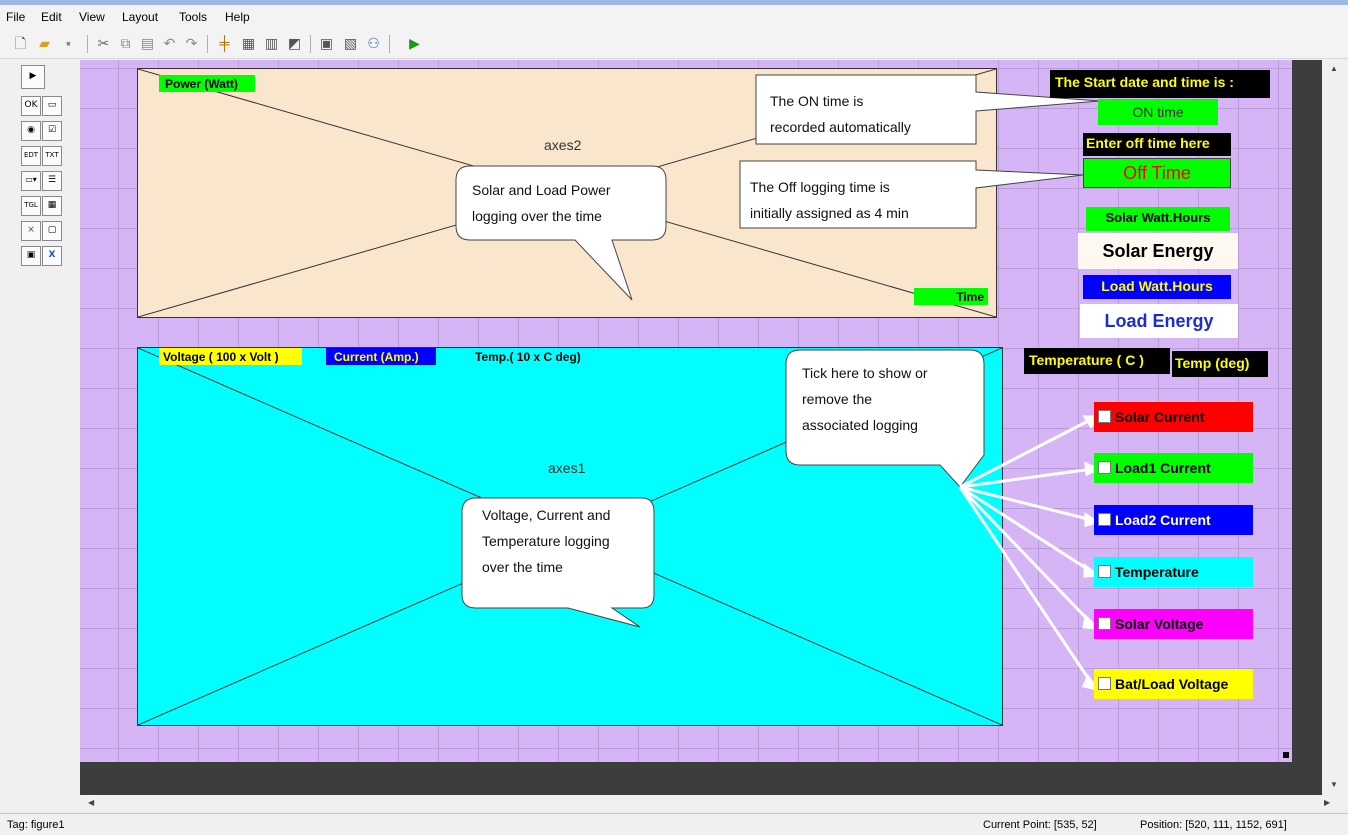 This screenshot has height=835, width=1348. What do you see at coordinates (840, 127) in the screenshot?
I see `on-time-callout-line: recorded automatically` at bounding box center [840, 127].